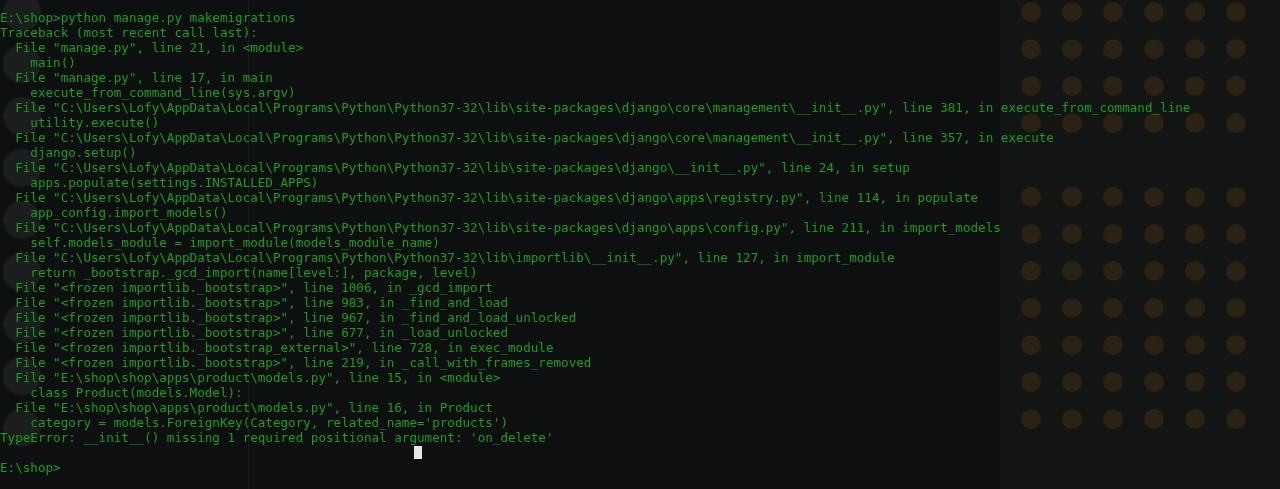 The height and width of the screenshot is (489, 1280). Describe the element at coordinates (83, 152) in the screenshot. I see `terminal-line: django.setup()` at that location.